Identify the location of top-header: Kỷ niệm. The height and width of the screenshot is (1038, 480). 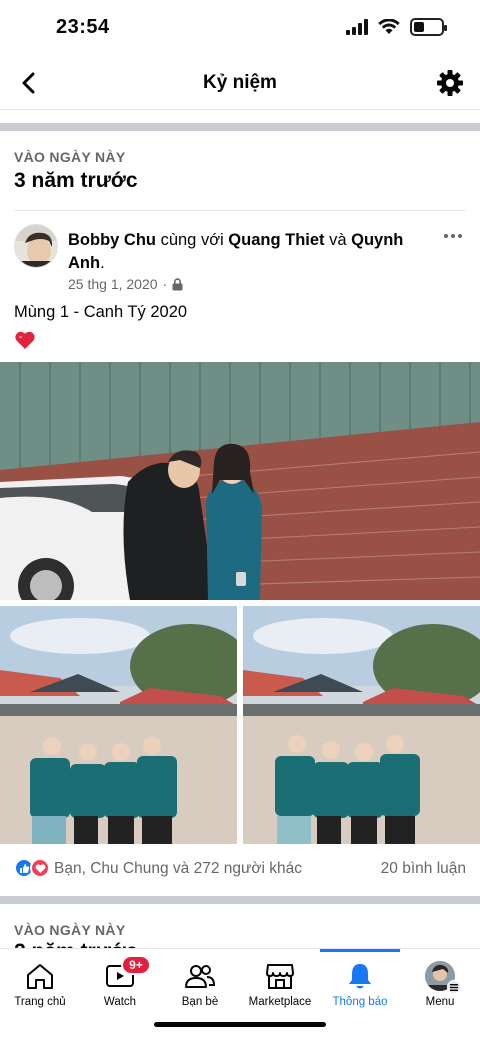
(240, 83).